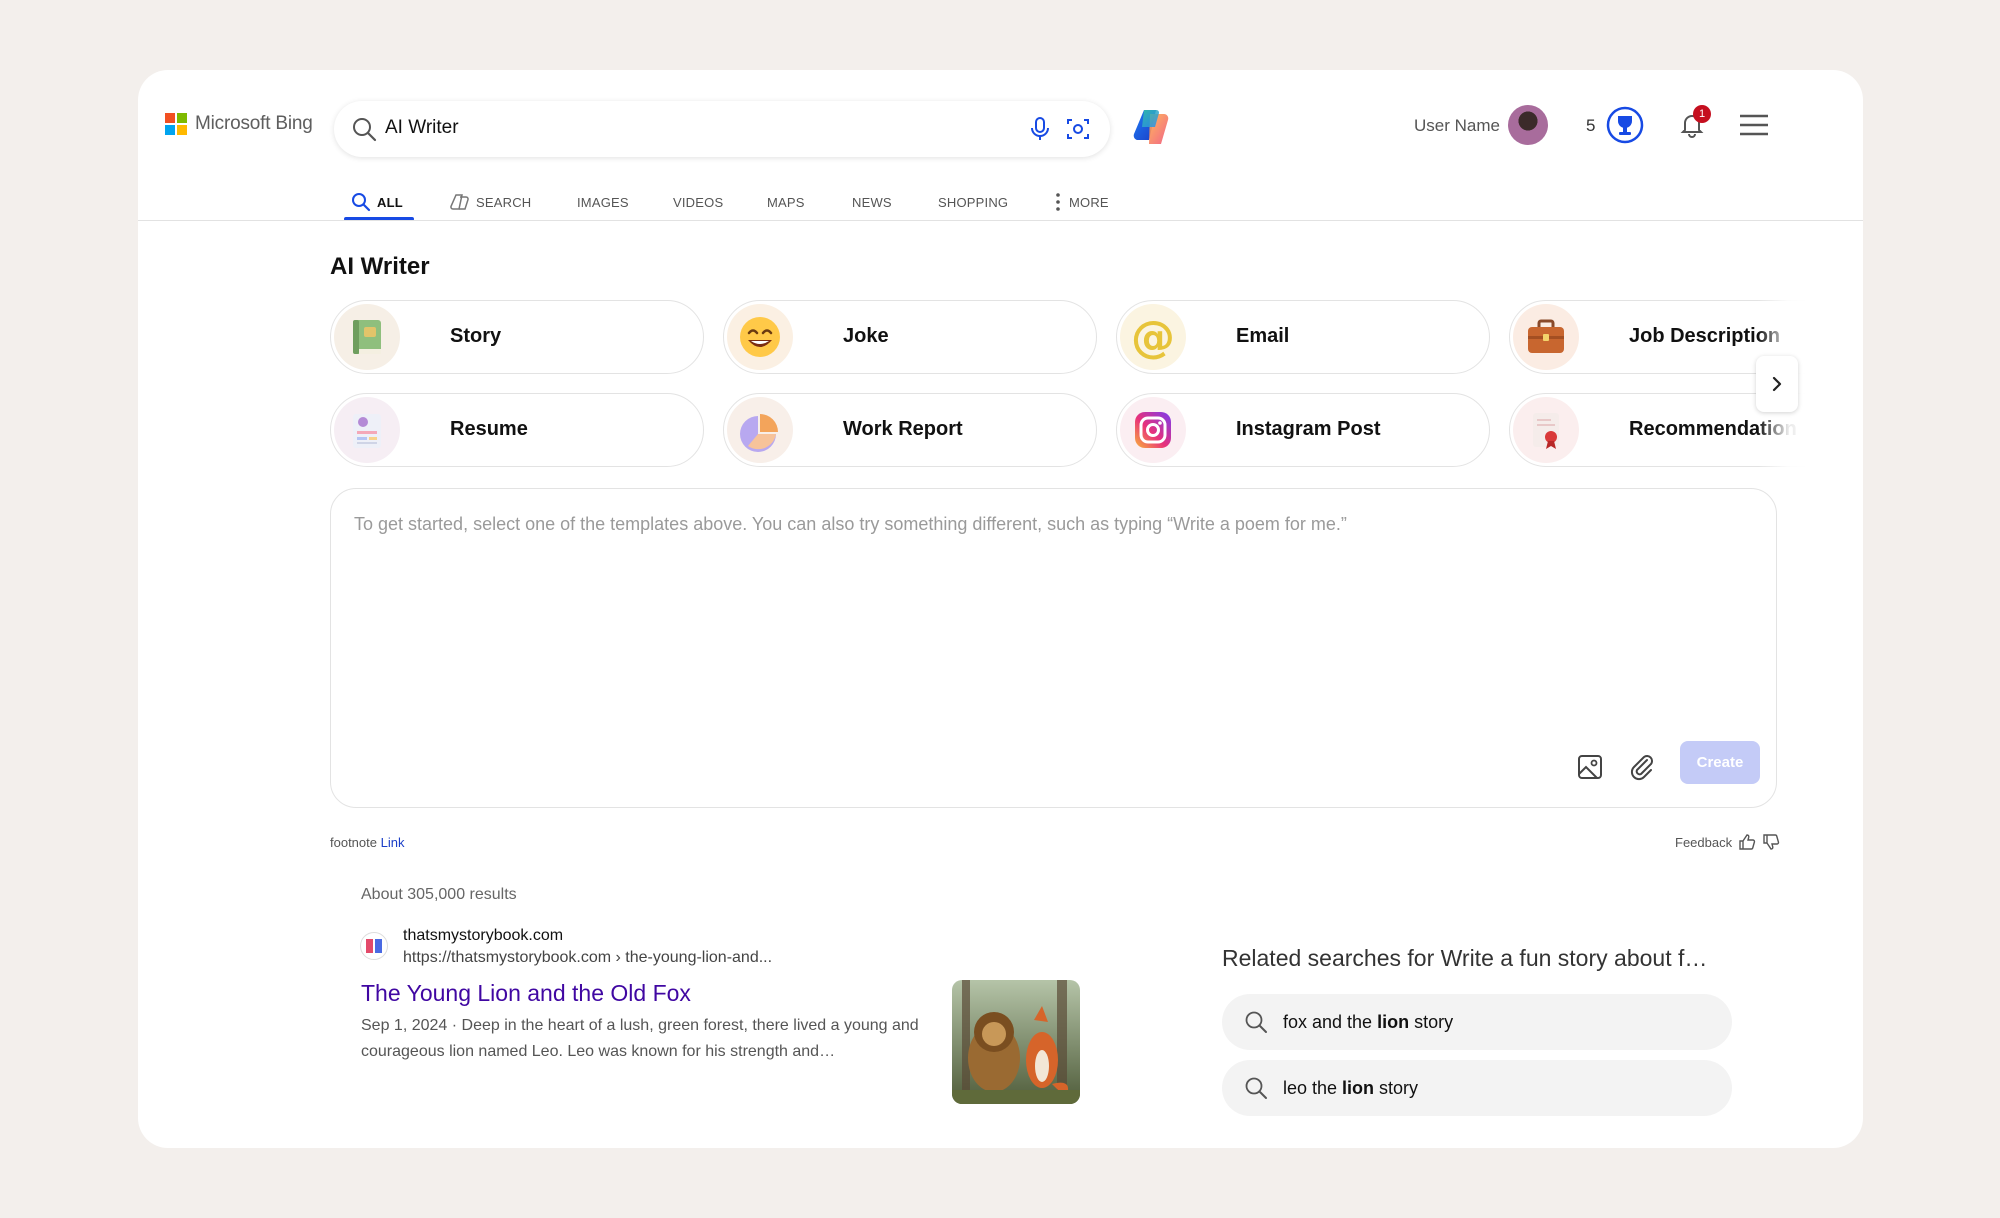 This screenshot has height=1218, width=2000. Describe the element at coordinates (439, 894) in the screenshot. I see `results-count: About 305,000 results` at that location.